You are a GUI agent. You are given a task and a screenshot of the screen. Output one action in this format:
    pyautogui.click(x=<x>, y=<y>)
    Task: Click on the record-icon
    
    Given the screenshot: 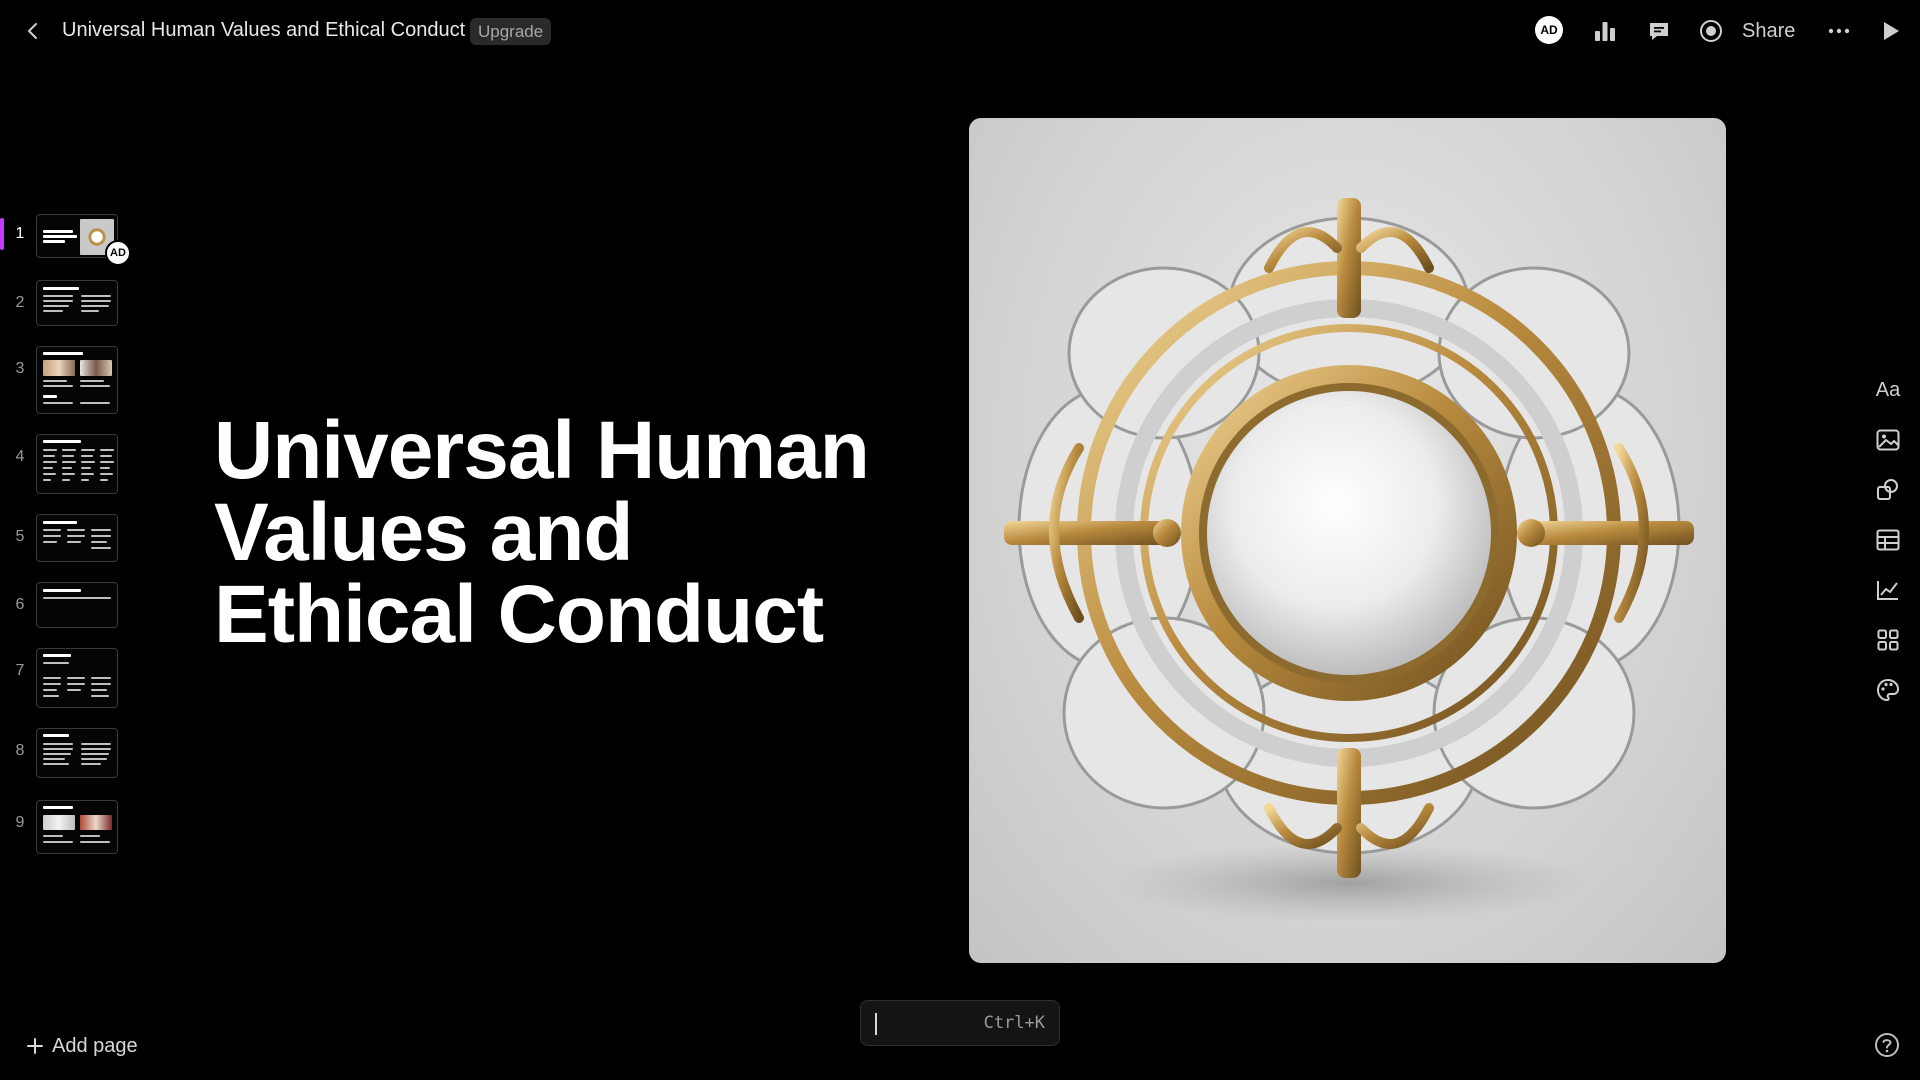 What is the action you would take?
    pyautogui.click(x=1711, y=31)
    